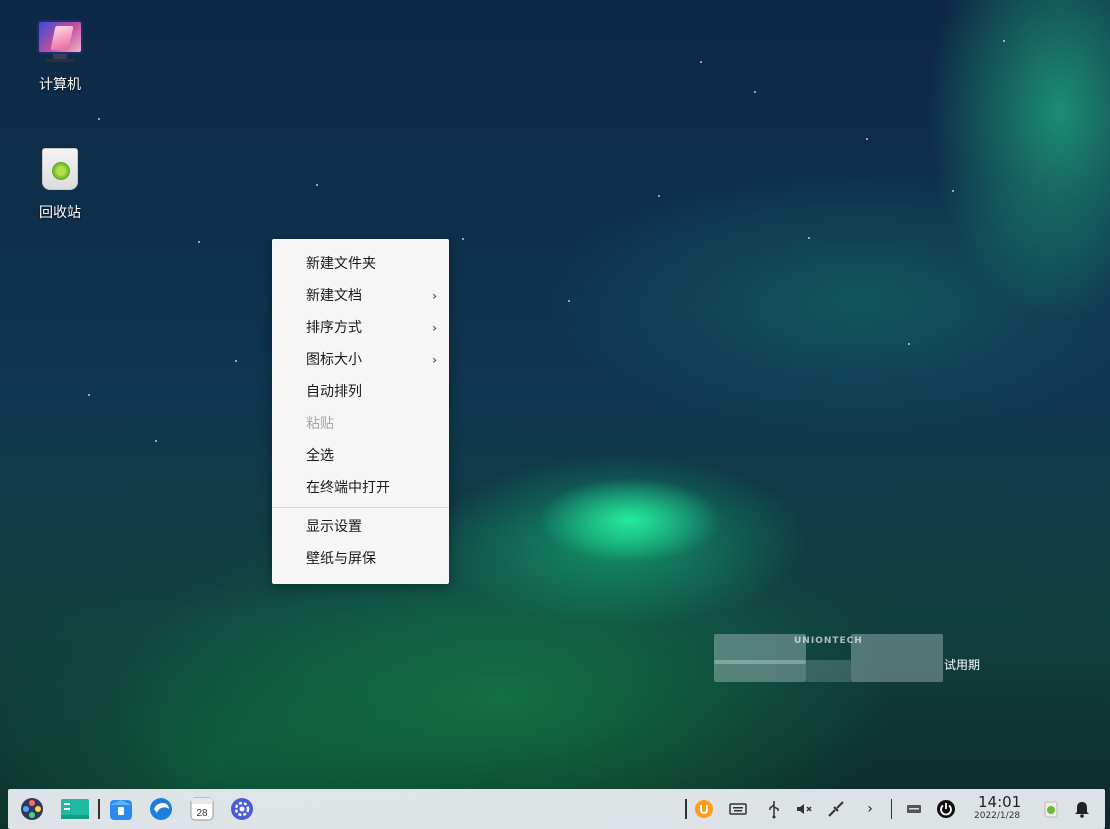 This screenshot has height=829, width=1110. I want to click on keyboard-icon, so click(738, 809).